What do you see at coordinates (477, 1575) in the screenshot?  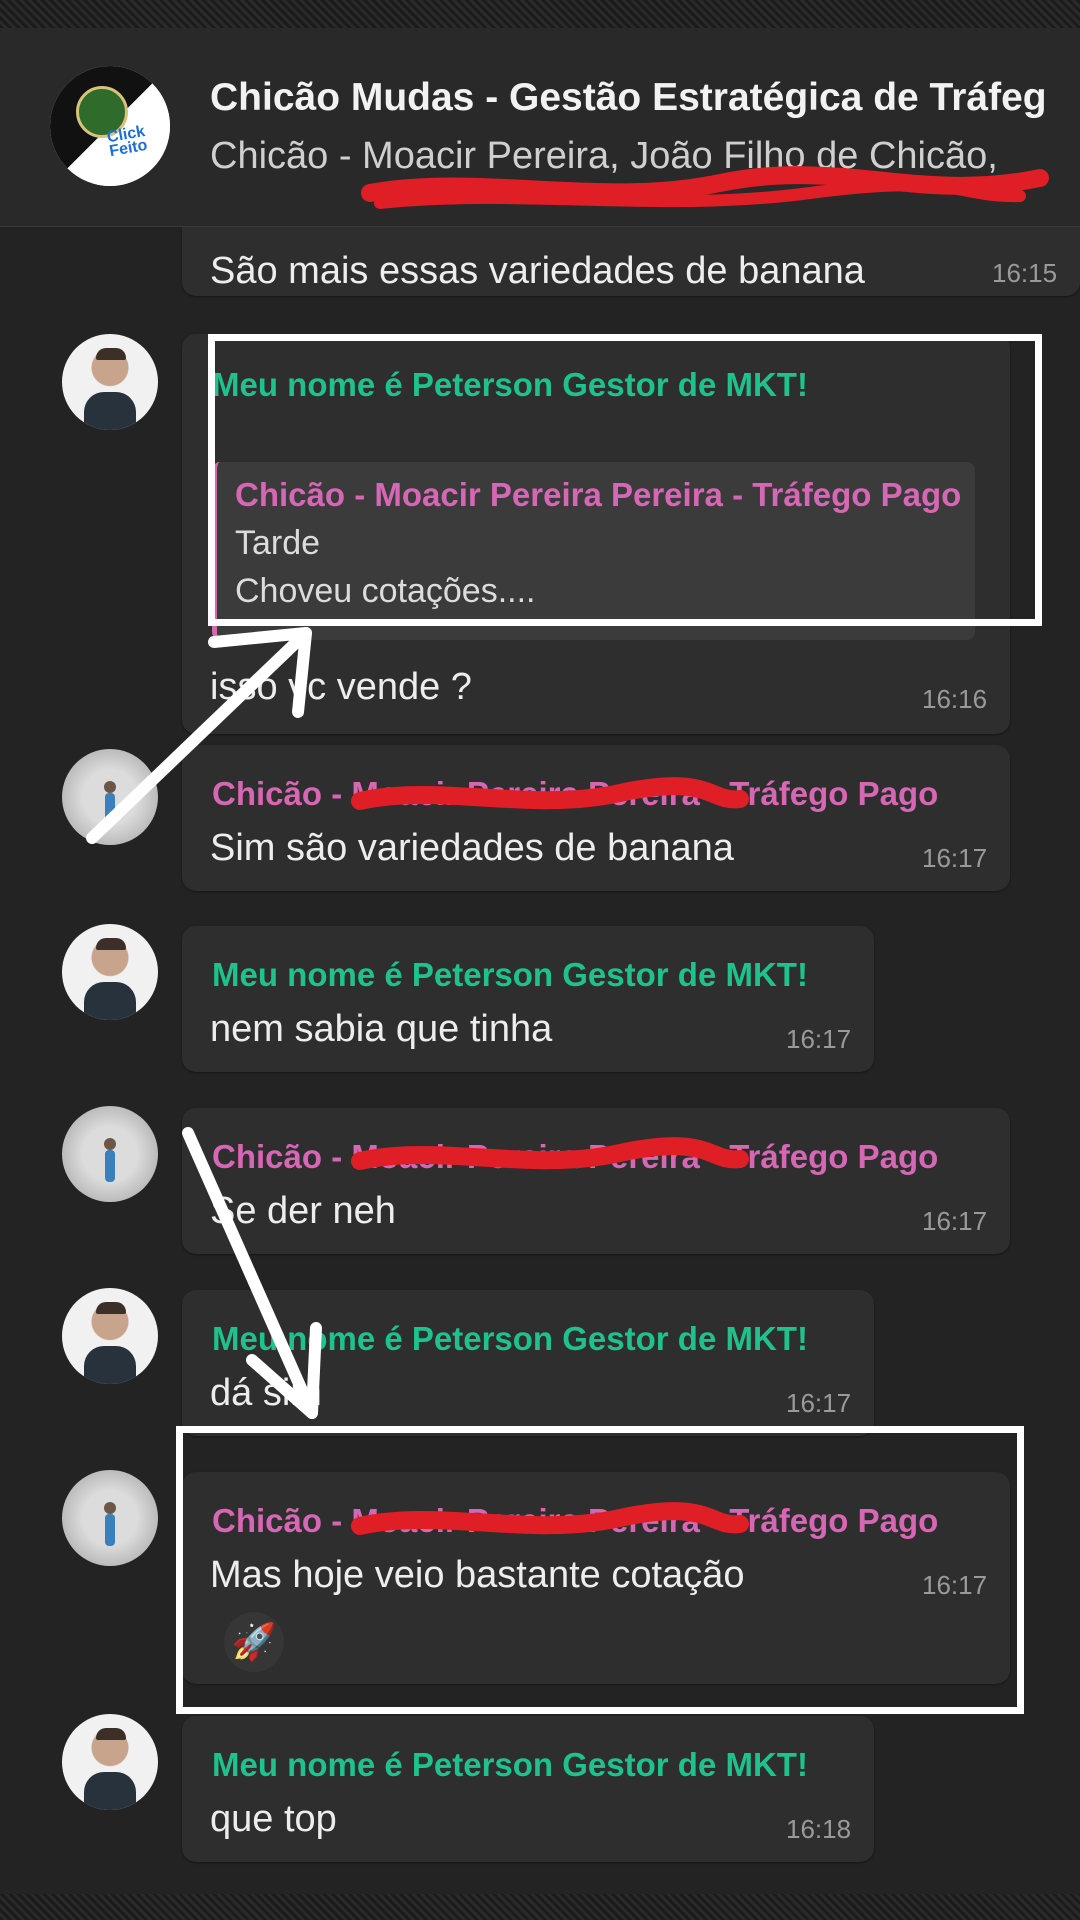 I see `message-text: Mas hoje veio bastante cotação` at bounding box center [477, 1575].